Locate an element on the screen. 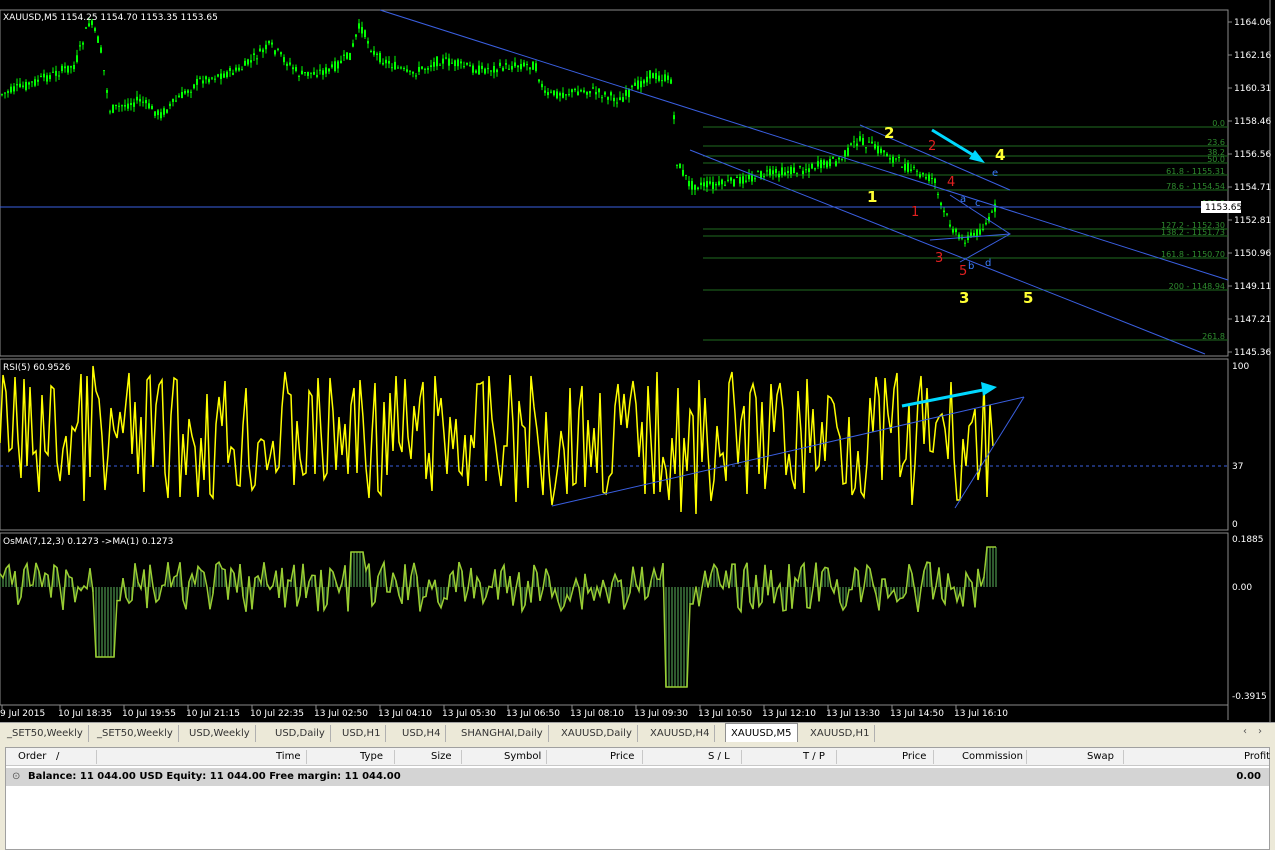 This screenshot has width=1275, height=850. rsi-tick-label: 100 is located at coordinates (1240, 367).